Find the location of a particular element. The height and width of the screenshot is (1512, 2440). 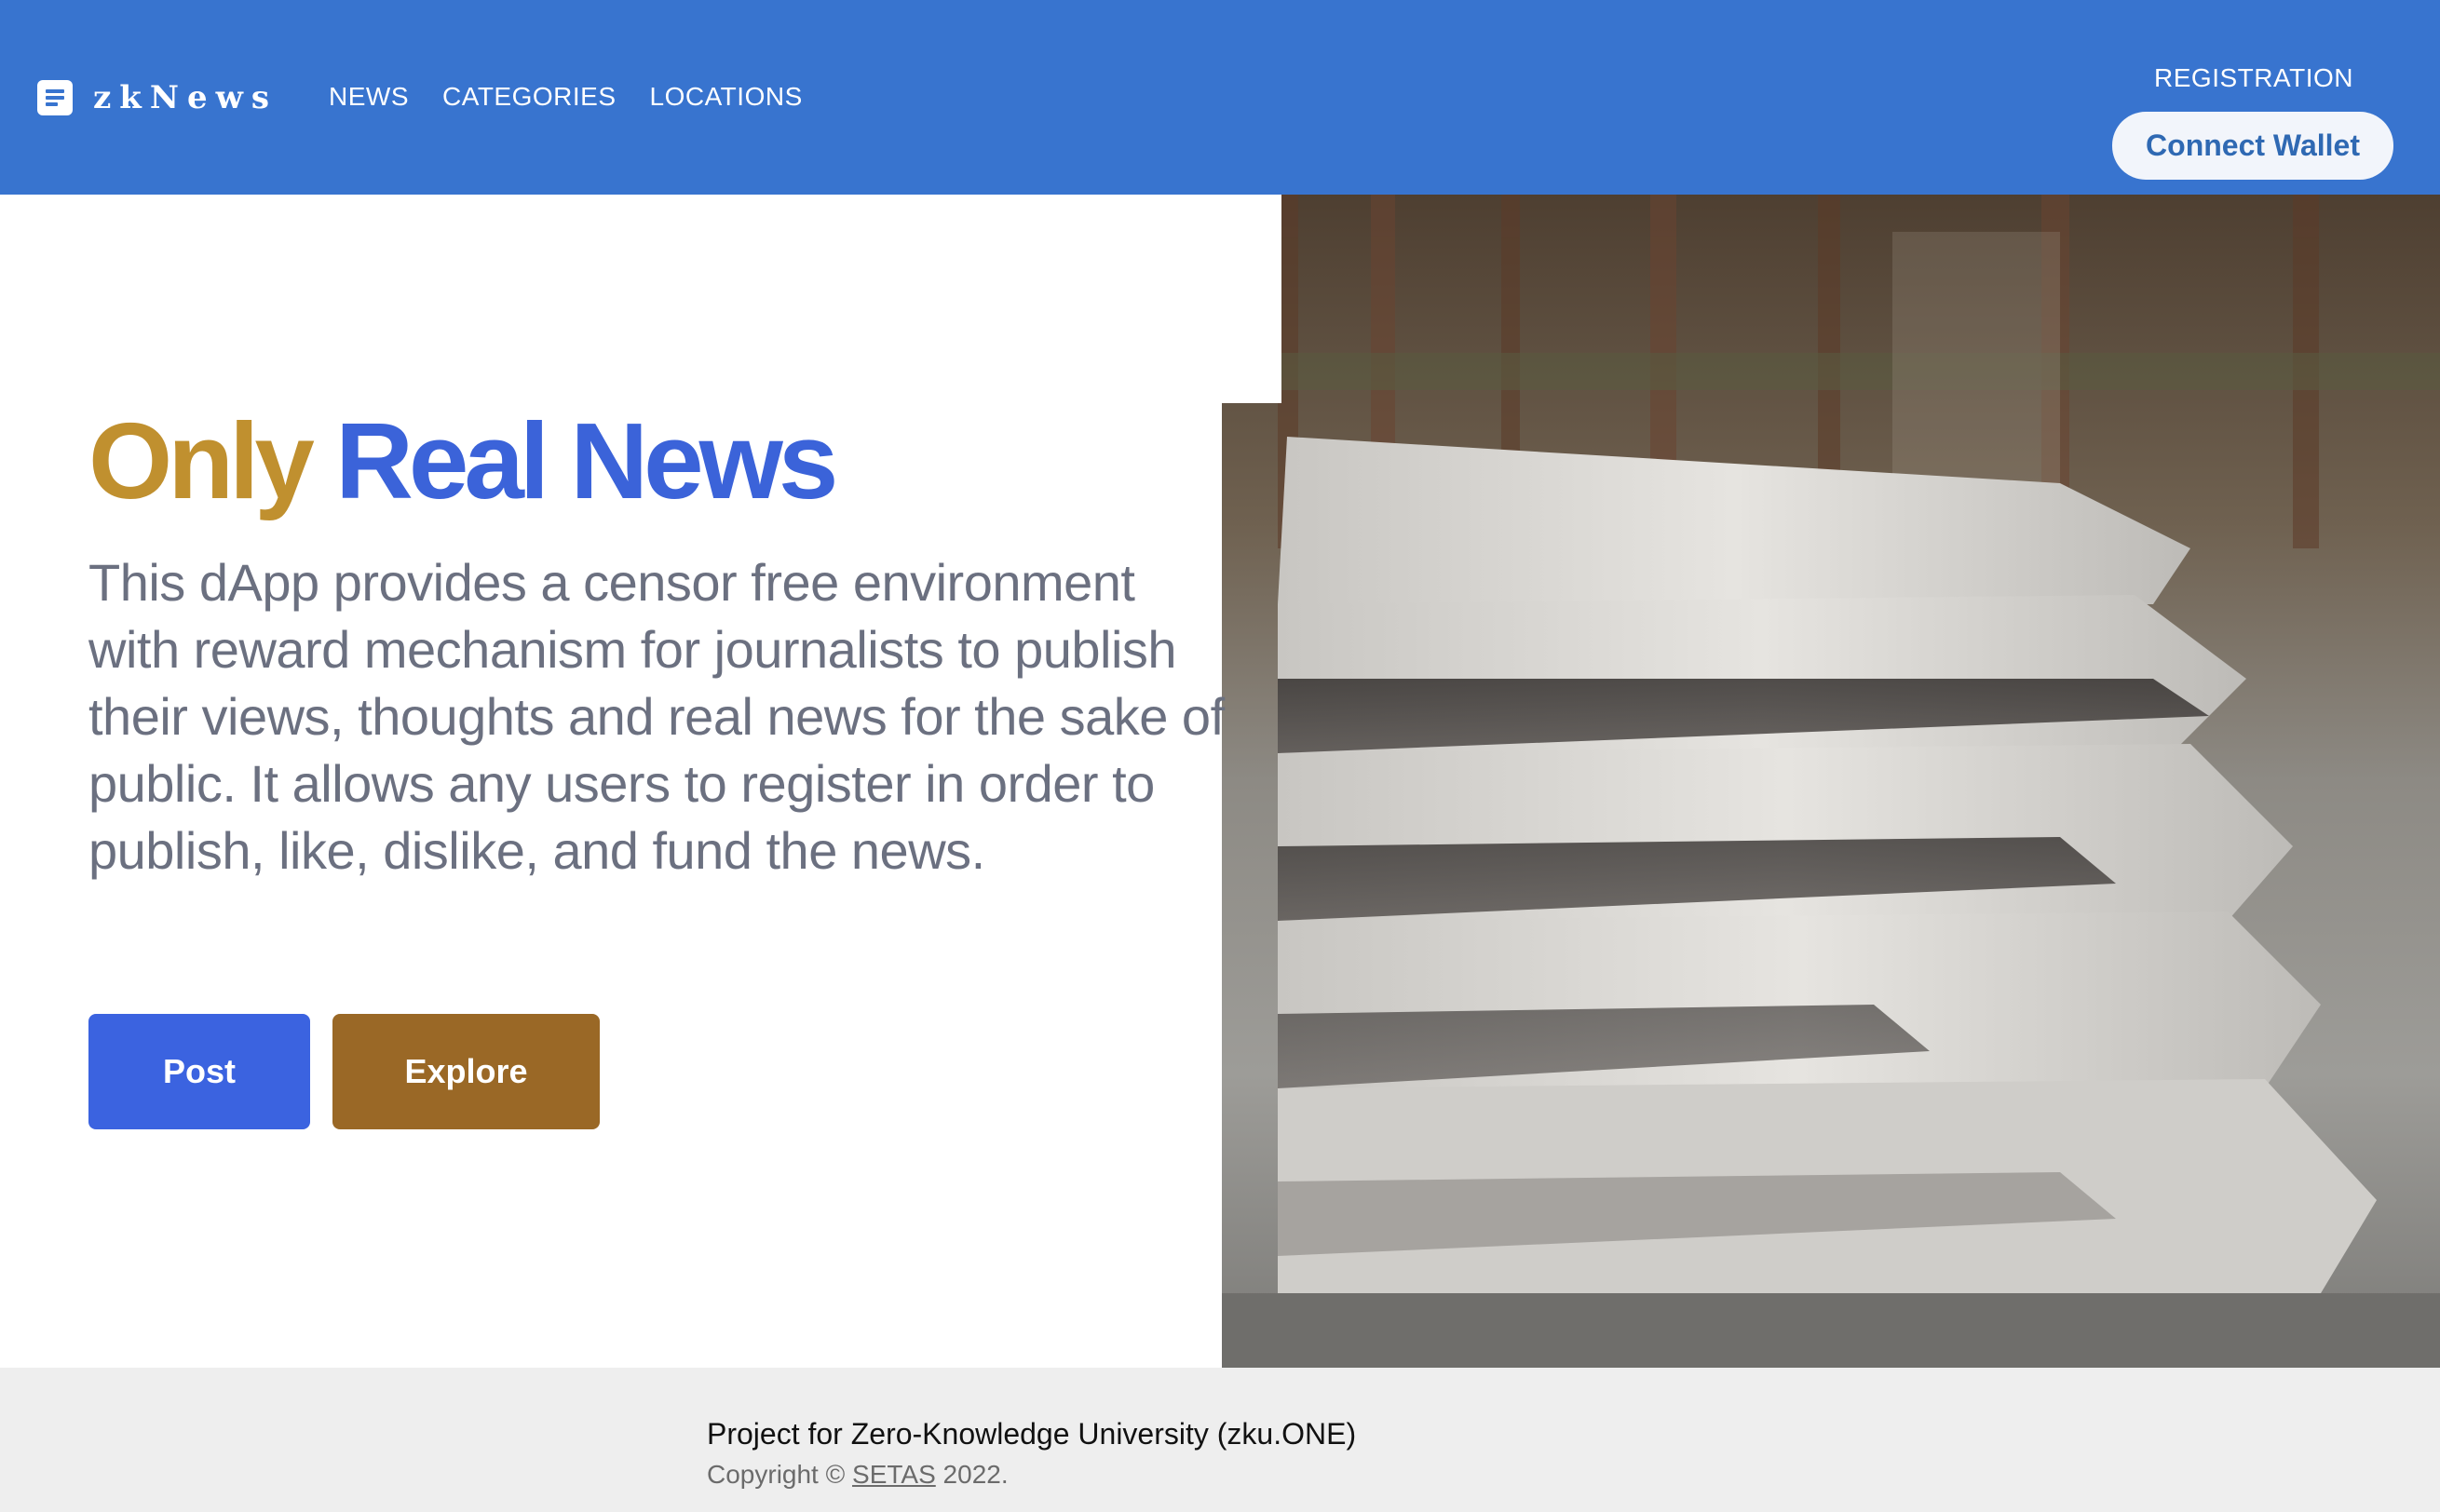

nav-news-link: NEWS is located at coordinates (369, 96).